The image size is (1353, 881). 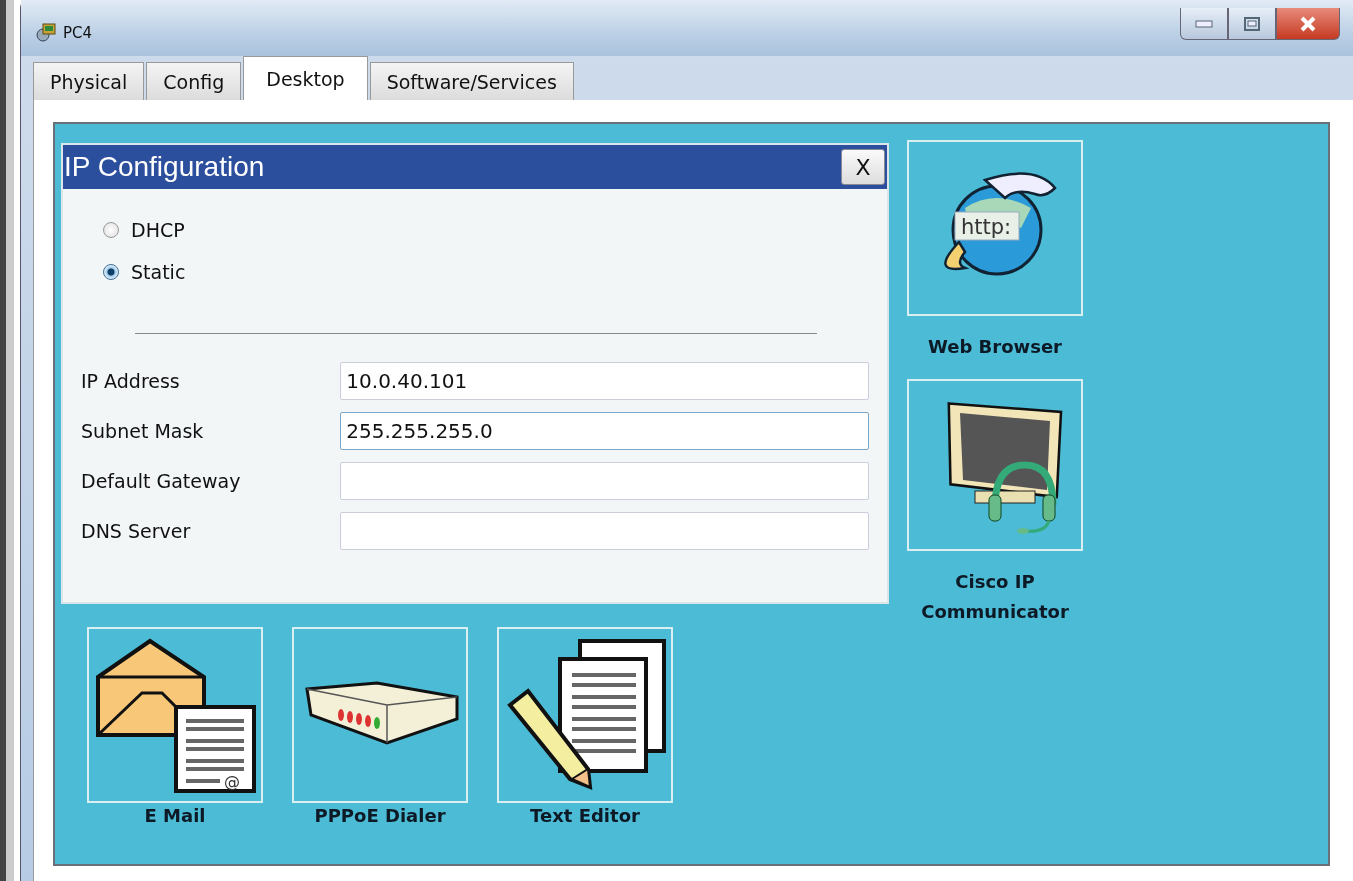 I want to click on field-label: Default Gateway, so click(x=161, y=481).